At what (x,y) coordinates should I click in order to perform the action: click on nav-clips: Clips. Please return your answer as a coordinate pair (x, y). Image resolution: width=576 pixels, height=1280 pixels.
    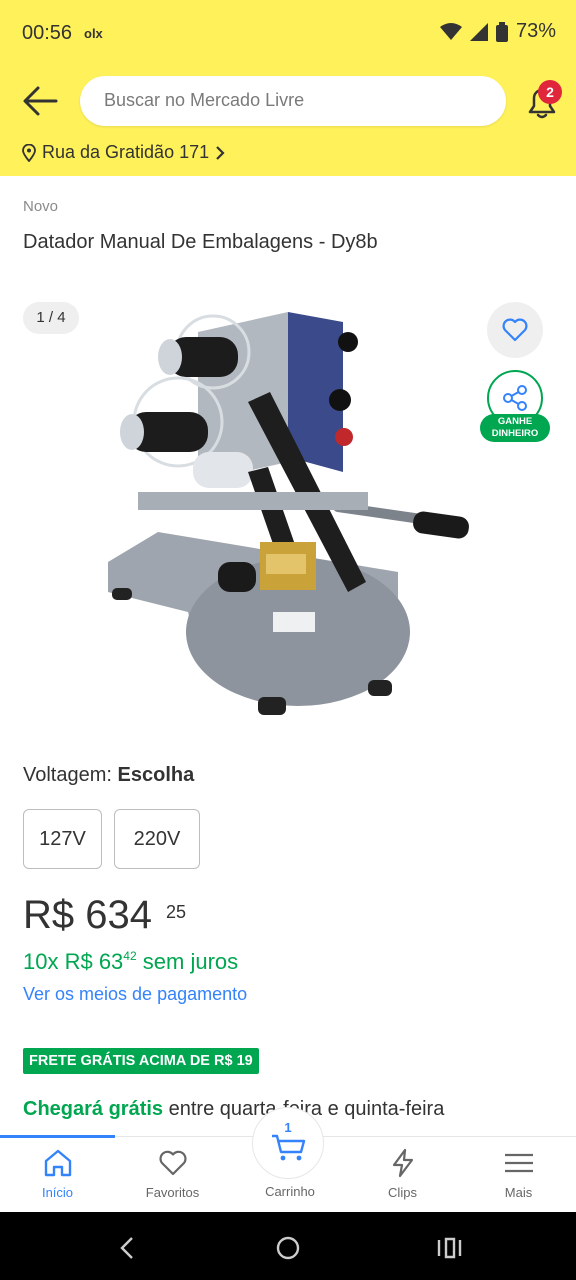
    Looking at the image, I should click on (402, 1175).